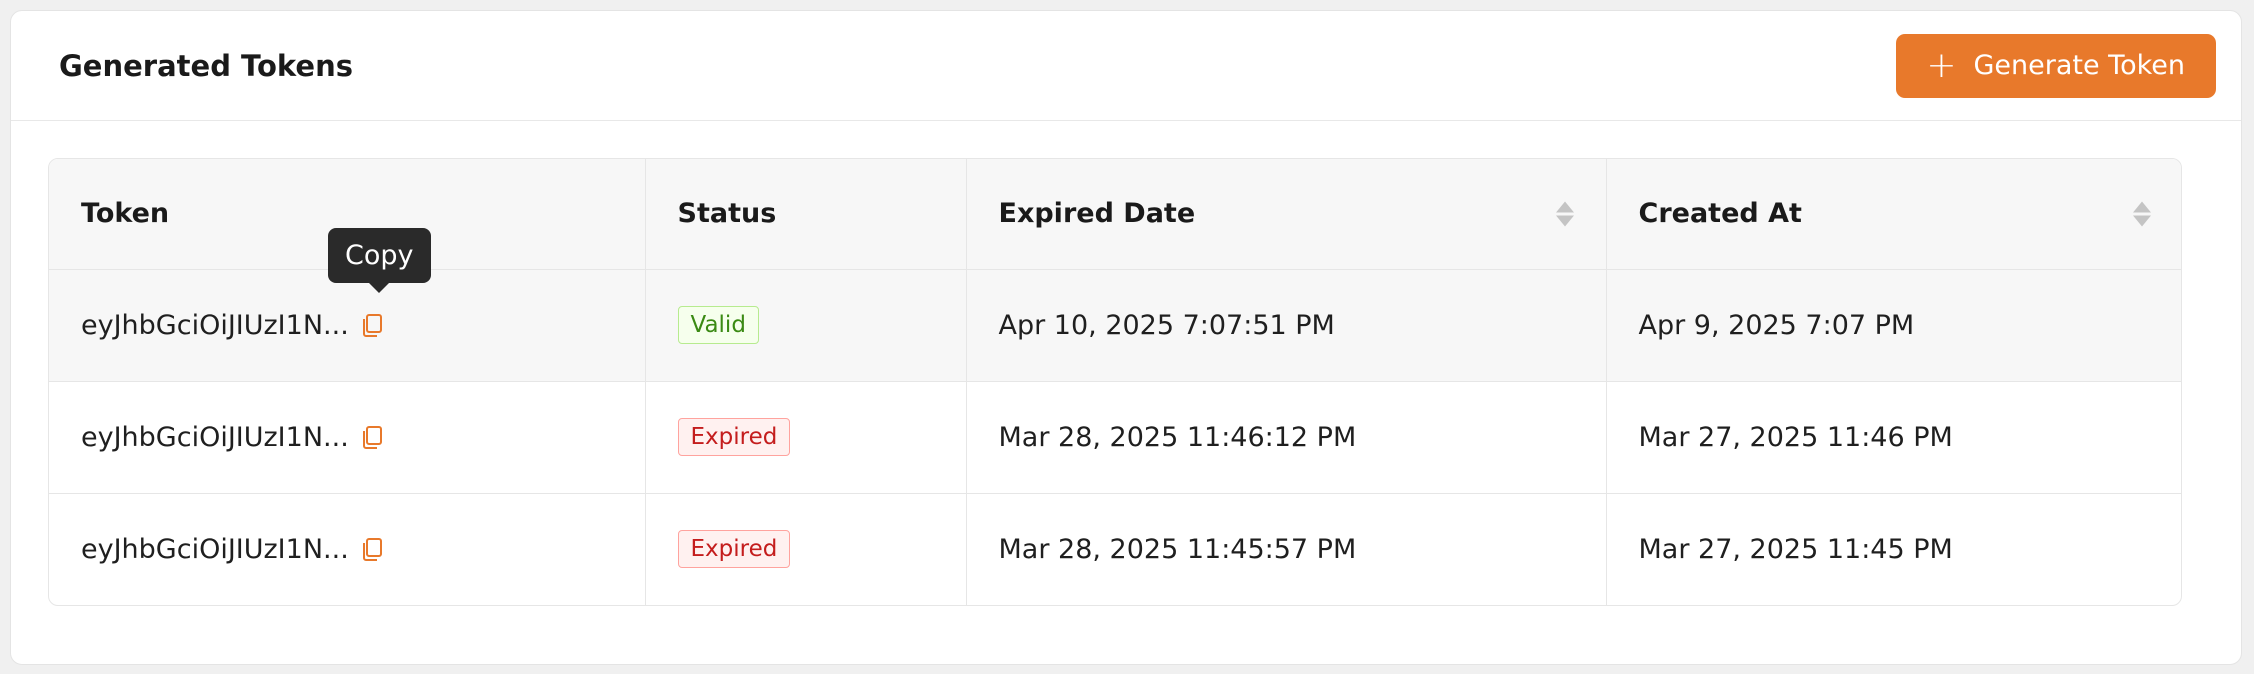  What do you see at coordinates (1286, 437) in the screenshot?
I see `expired-date-cell: Mar 28, 2025 11:46:12 PM` at bounding box center [1286, 437].